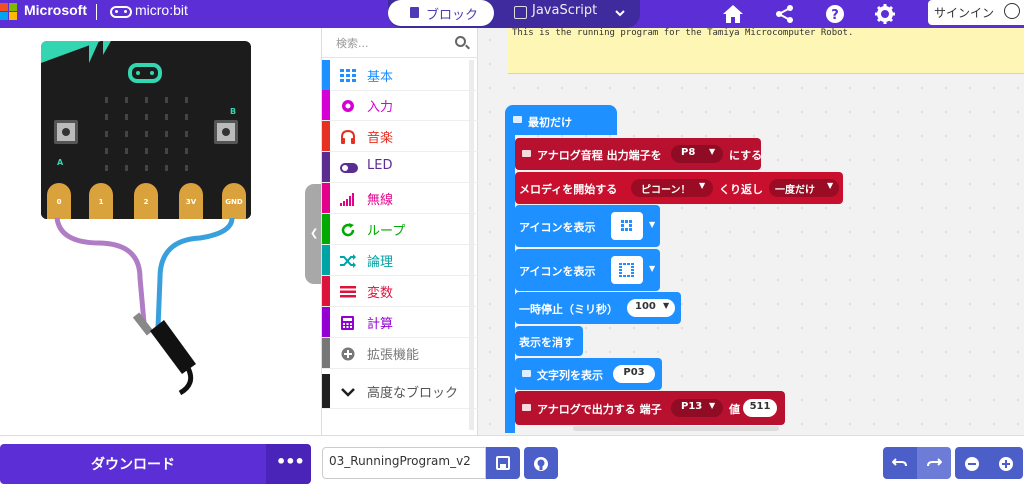 This screenshot has height=485, width=1024. I want to click on repeat-dropdown: 一度だけ ▼, so click(804, 188).